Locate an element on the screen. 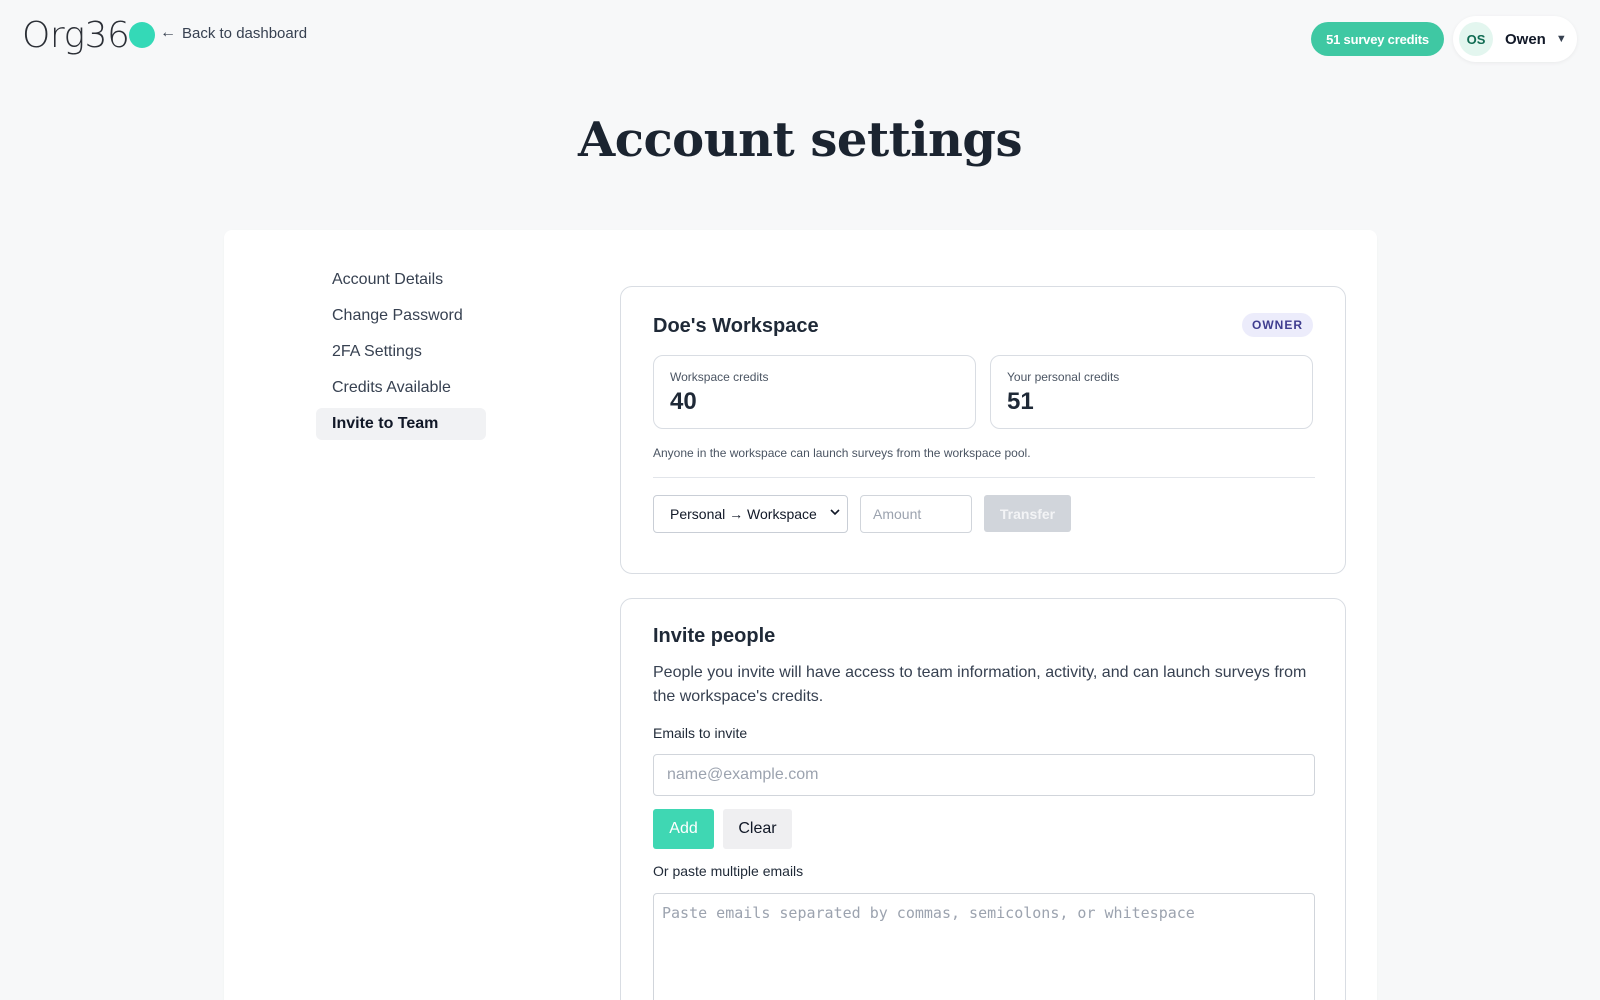 The height and width of the screenshot is (1000, 1600). emails-label: Emails to invite is located at coordinates (700, 733).